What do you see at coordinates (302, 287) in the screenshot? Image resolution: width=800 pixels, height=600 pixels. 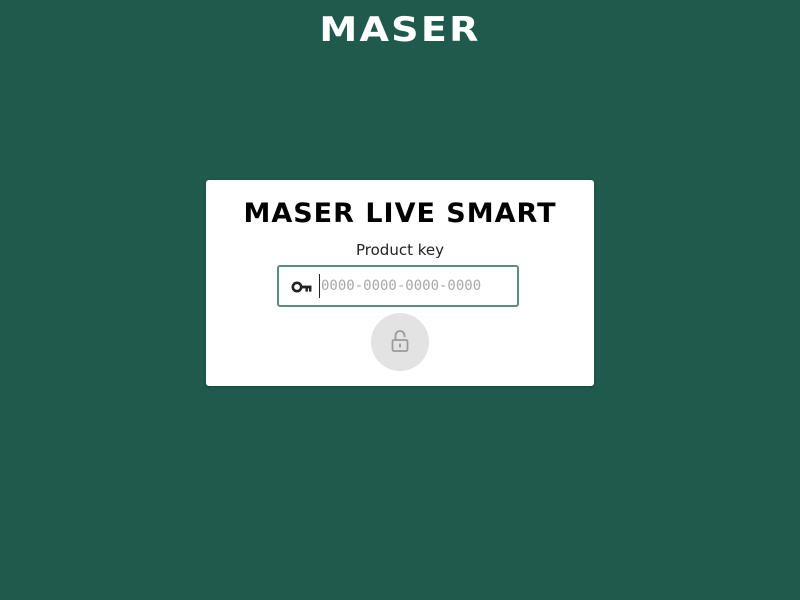 I see `key-icon` at bounding box center [302, 287].